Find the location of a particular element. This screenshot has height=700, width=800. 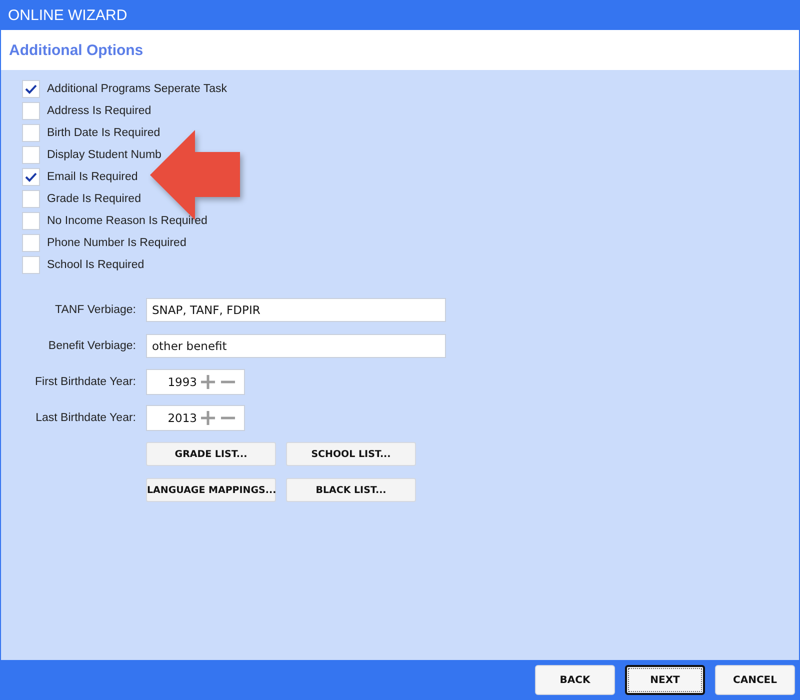

checkbox-label: Phone Number Is Required is located at coordinates (116, 243).